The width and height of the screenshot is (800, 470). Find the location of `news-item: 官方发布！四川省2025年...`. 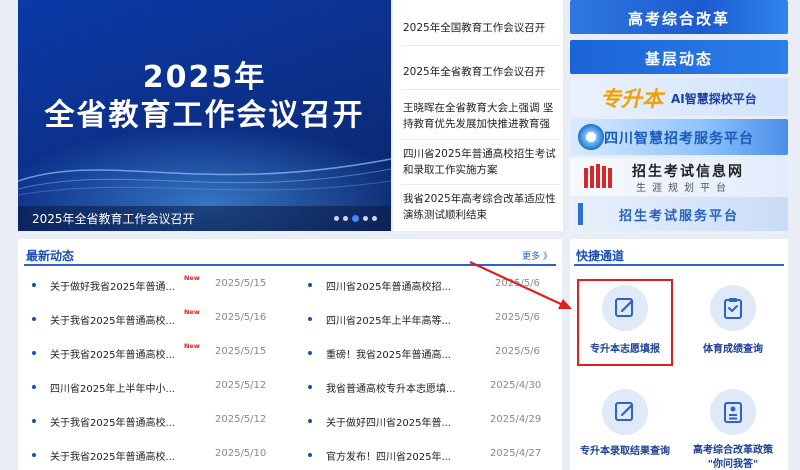

news-item: 官方发布！四川省2025年... is located at coordinates (388, 455).